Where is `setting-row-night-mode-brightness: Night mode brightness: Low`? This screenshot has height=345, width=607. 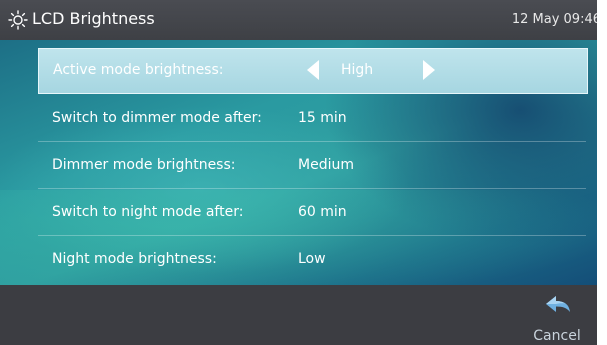 setting-row-night-mode-brightness: Night mode brightness: Low is located at coordinates (312, 259).